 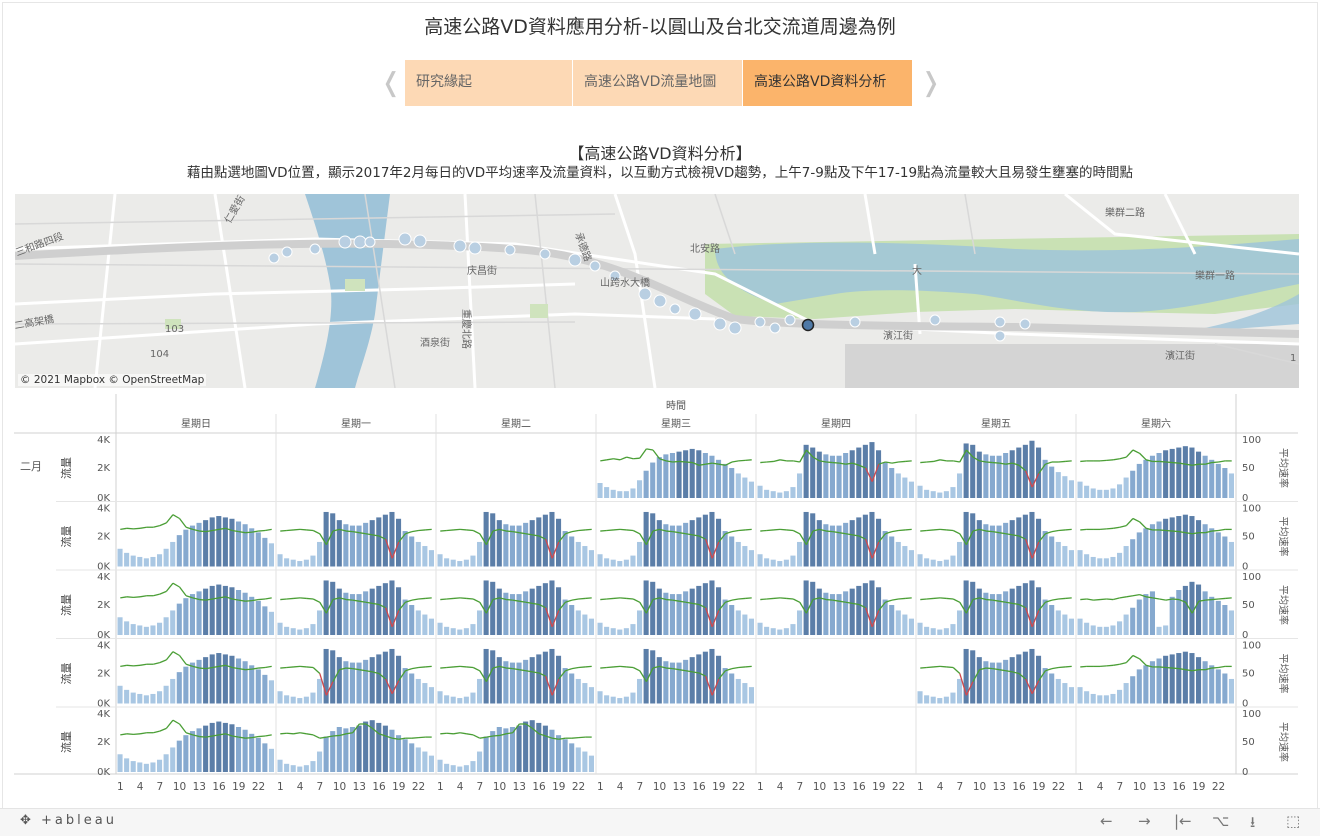 What do you see at coordinates (1215, 275) in the screenshot?
I see `svg-text: 樂群一路` at bounding box center [1215, 275].